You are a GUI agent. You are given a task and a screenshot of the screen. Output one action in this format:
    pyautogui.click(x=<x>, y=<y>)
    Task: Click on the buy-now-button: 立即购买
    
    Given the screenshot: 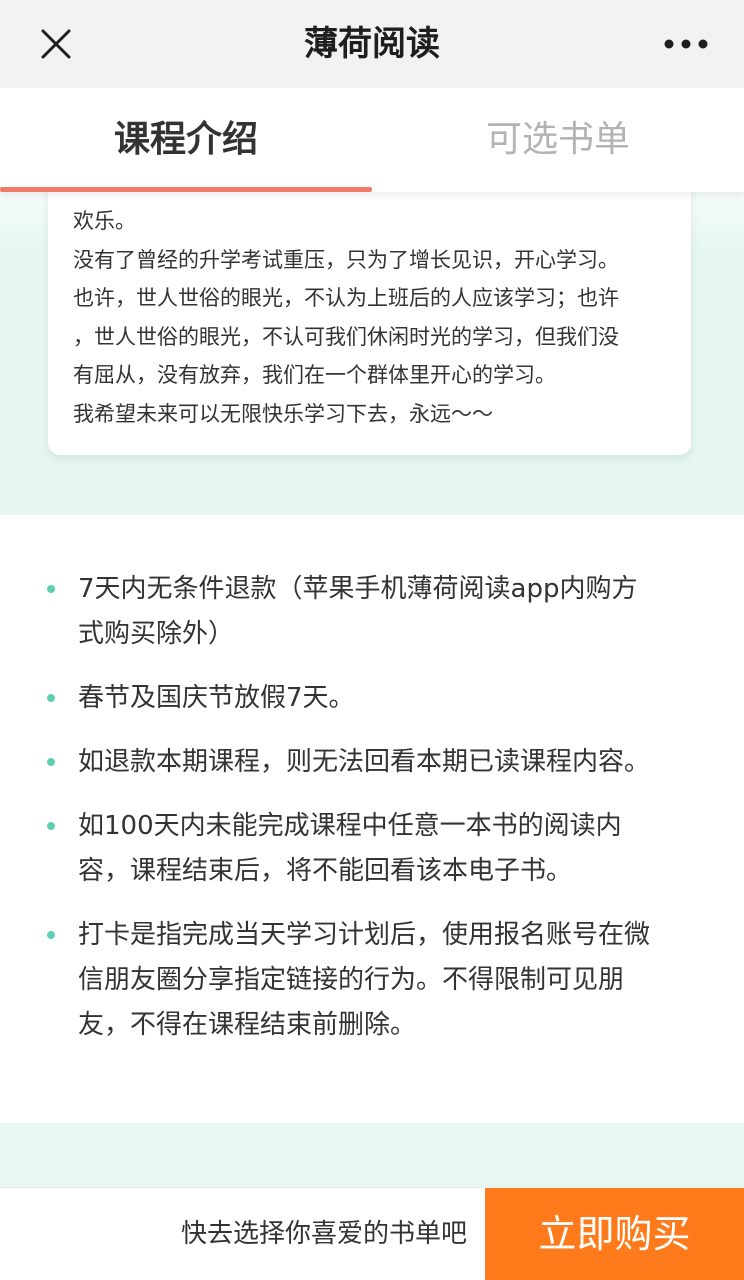 What is the action you would take?
    pyautogui.click(x=614, y=1234)
    